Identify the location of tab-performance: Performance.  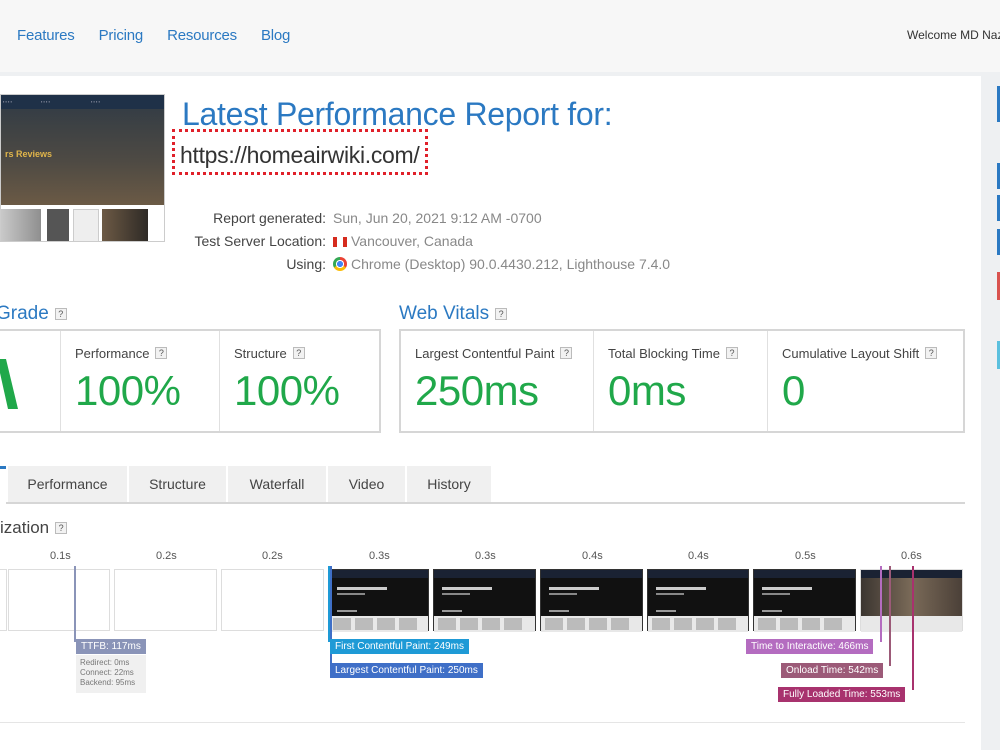
(68, 484).